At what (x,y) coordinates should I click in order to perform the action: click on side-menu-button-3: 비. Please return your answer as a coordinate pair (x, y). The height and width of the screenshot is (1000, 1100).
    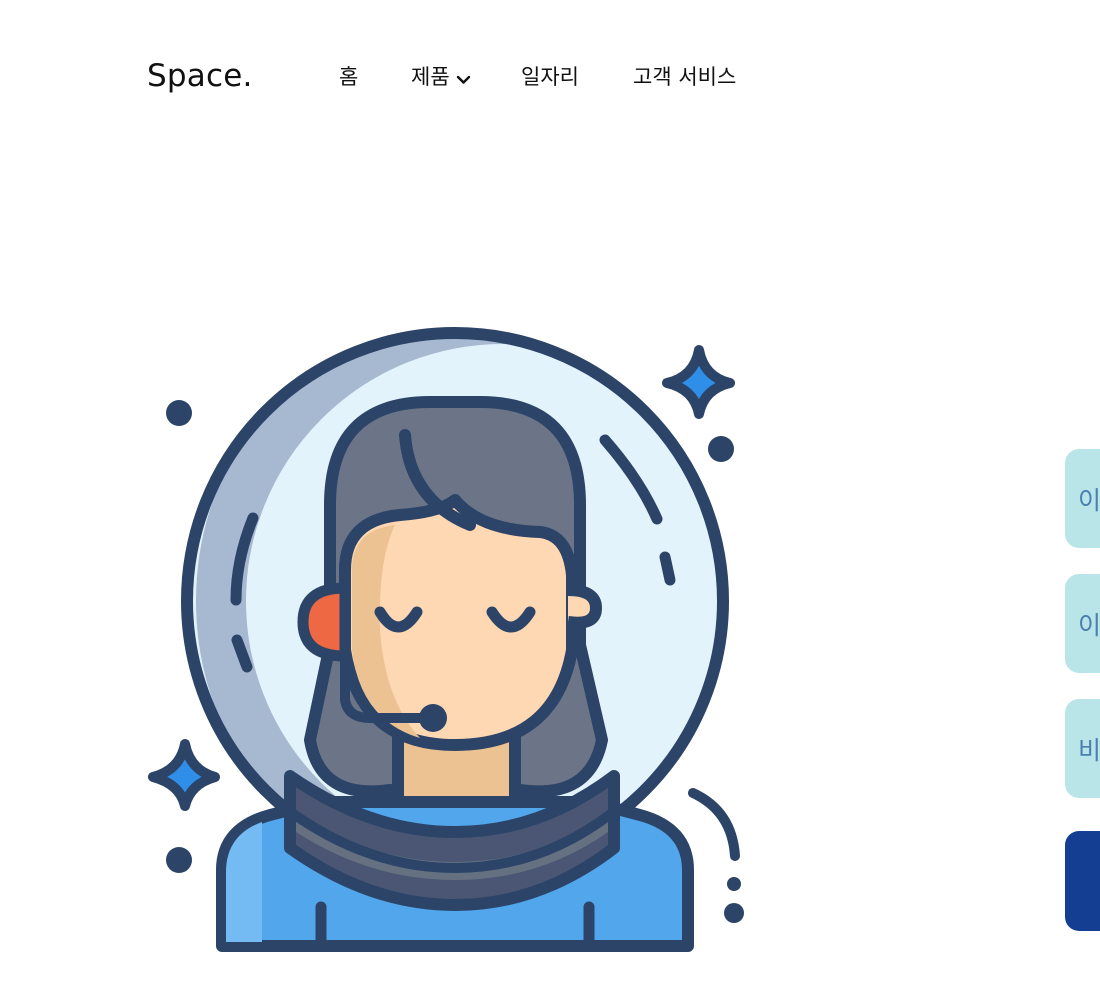
    Looking at the image, I should click on (1082, 748).